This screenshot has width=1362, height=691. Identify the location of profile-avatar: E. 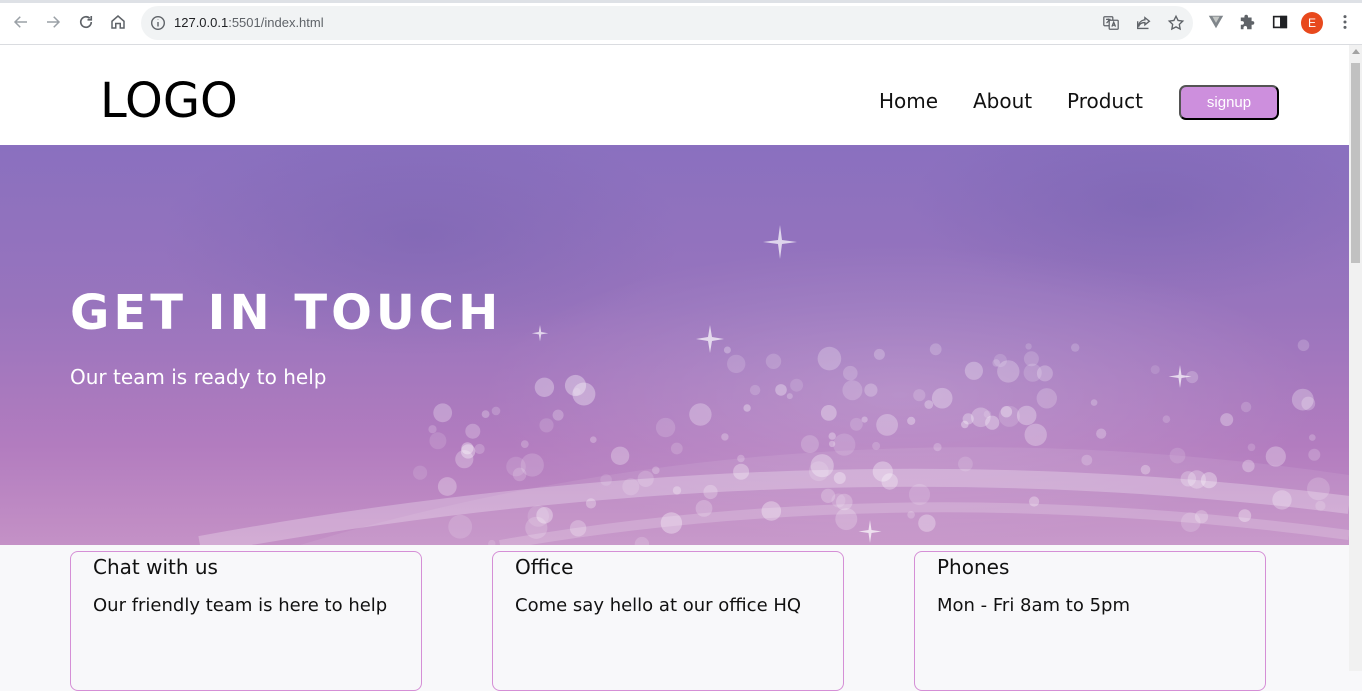
(1312, 23).